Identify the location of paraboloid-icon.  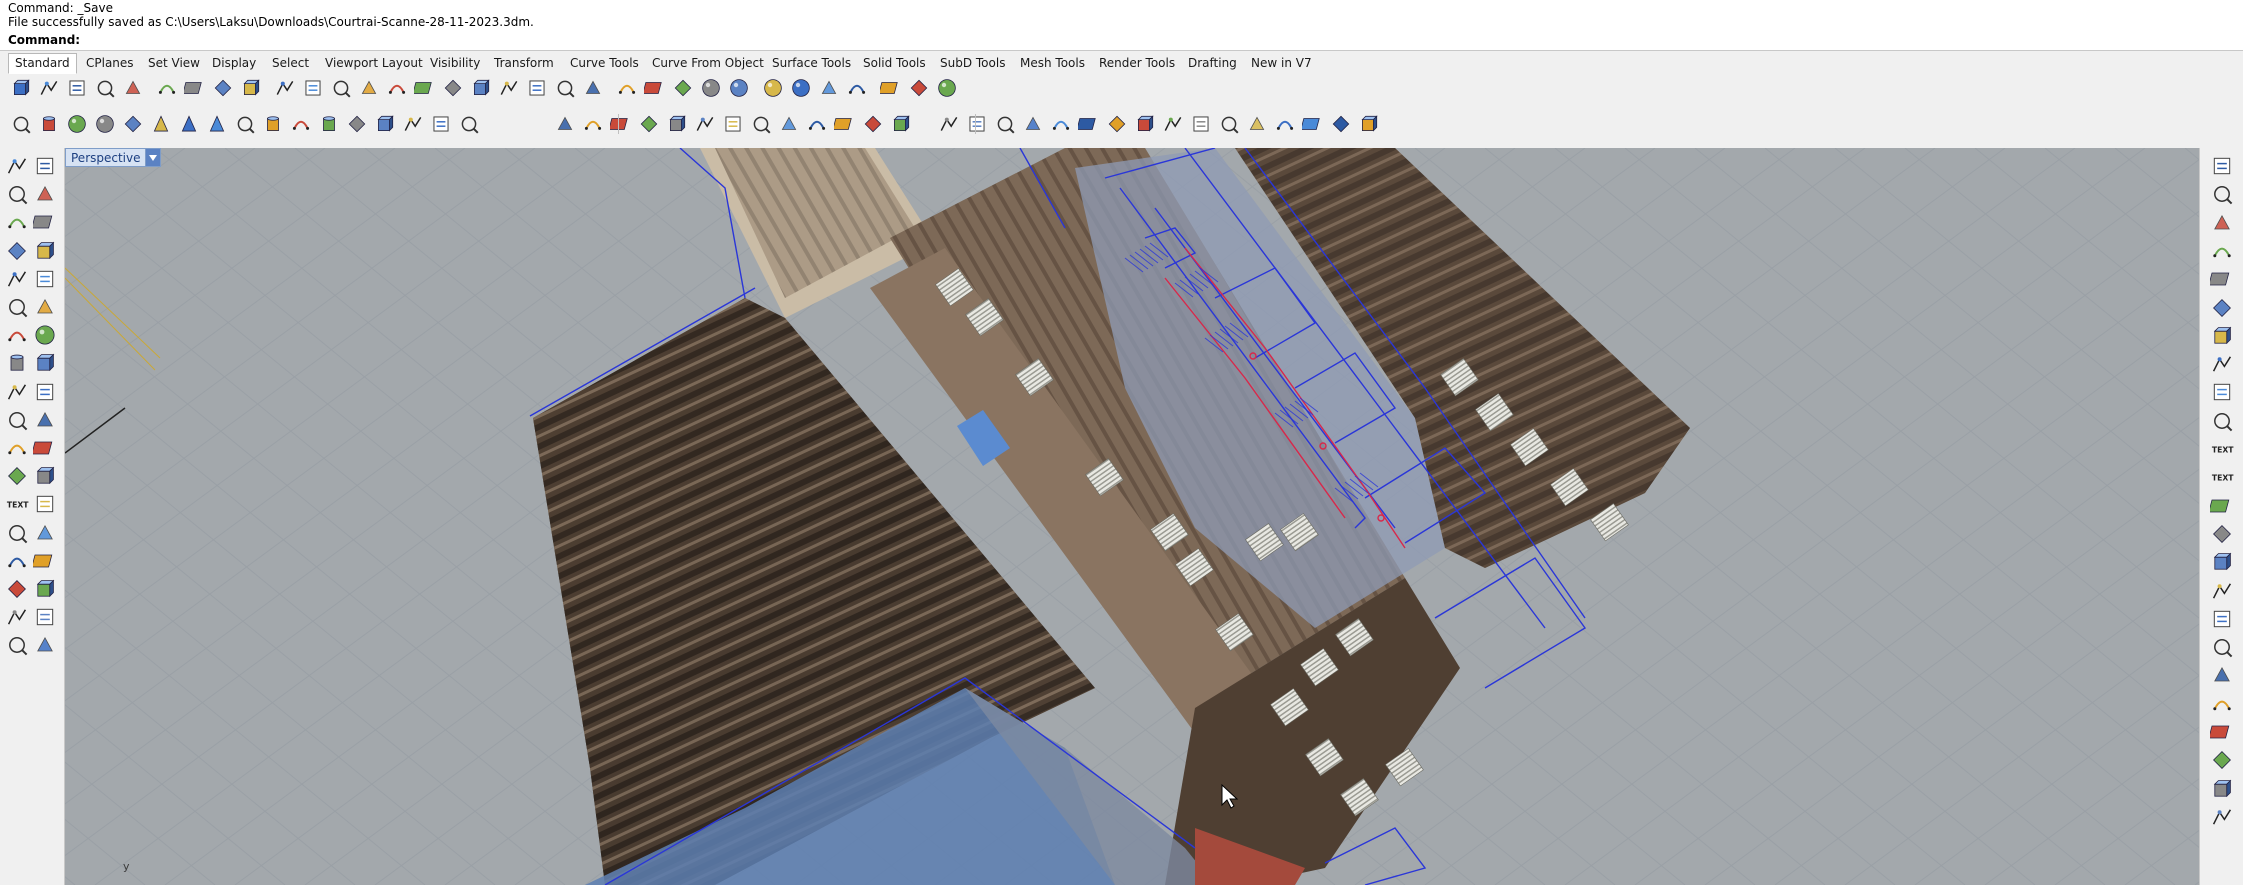
(133, 124).